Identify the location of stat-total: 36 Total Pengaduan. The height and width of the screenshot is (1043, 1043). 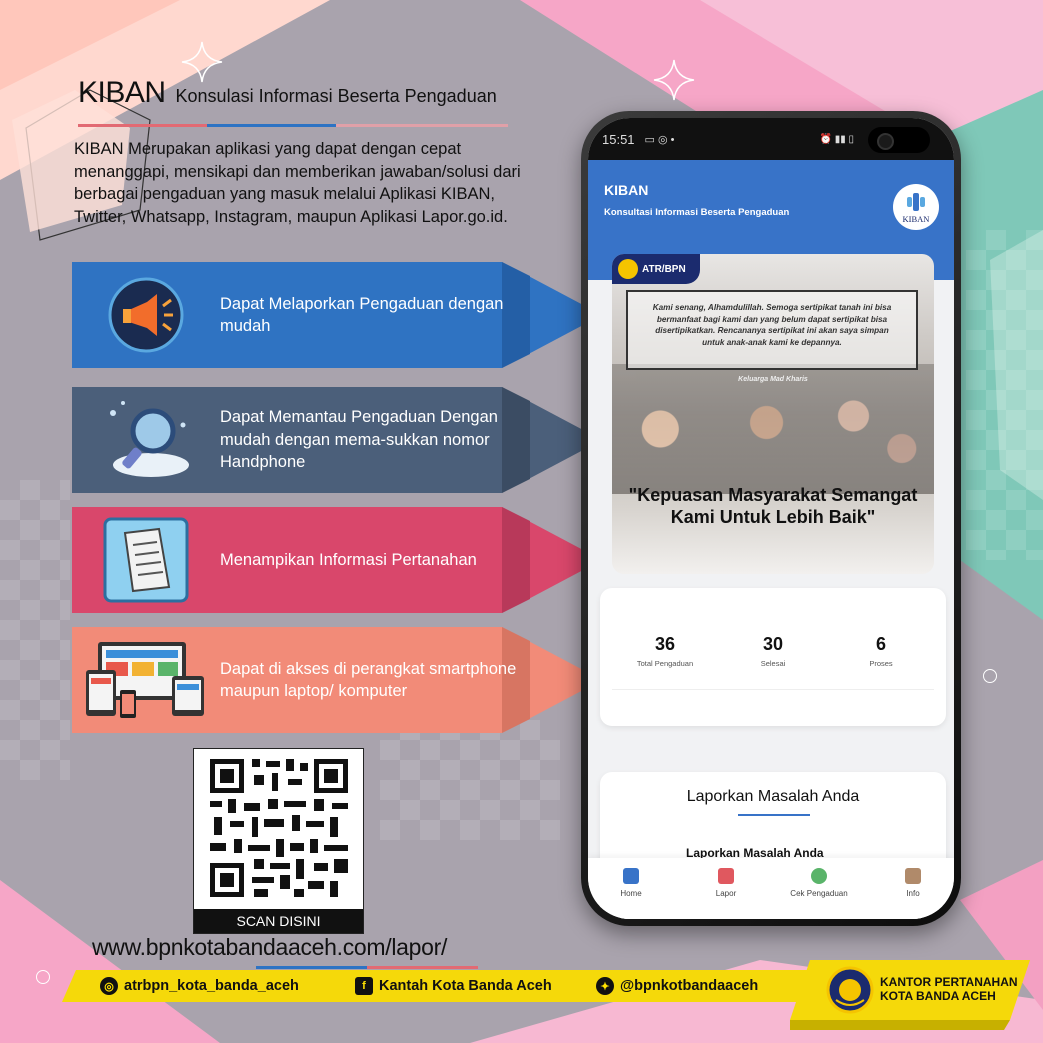
(665, 651).